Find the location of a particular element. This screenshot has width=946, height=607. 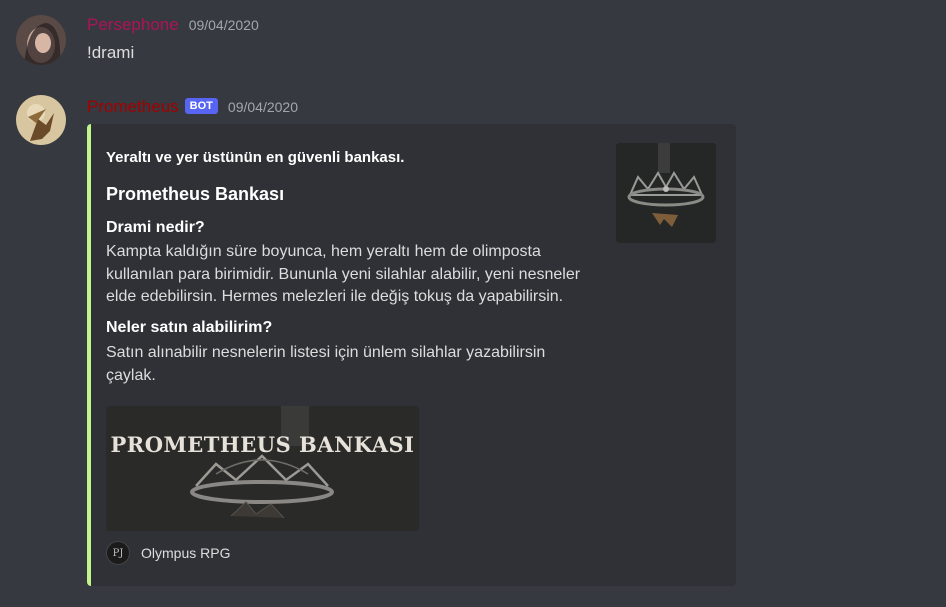

bot-badge: BOT is located at coordinates (201, 106).